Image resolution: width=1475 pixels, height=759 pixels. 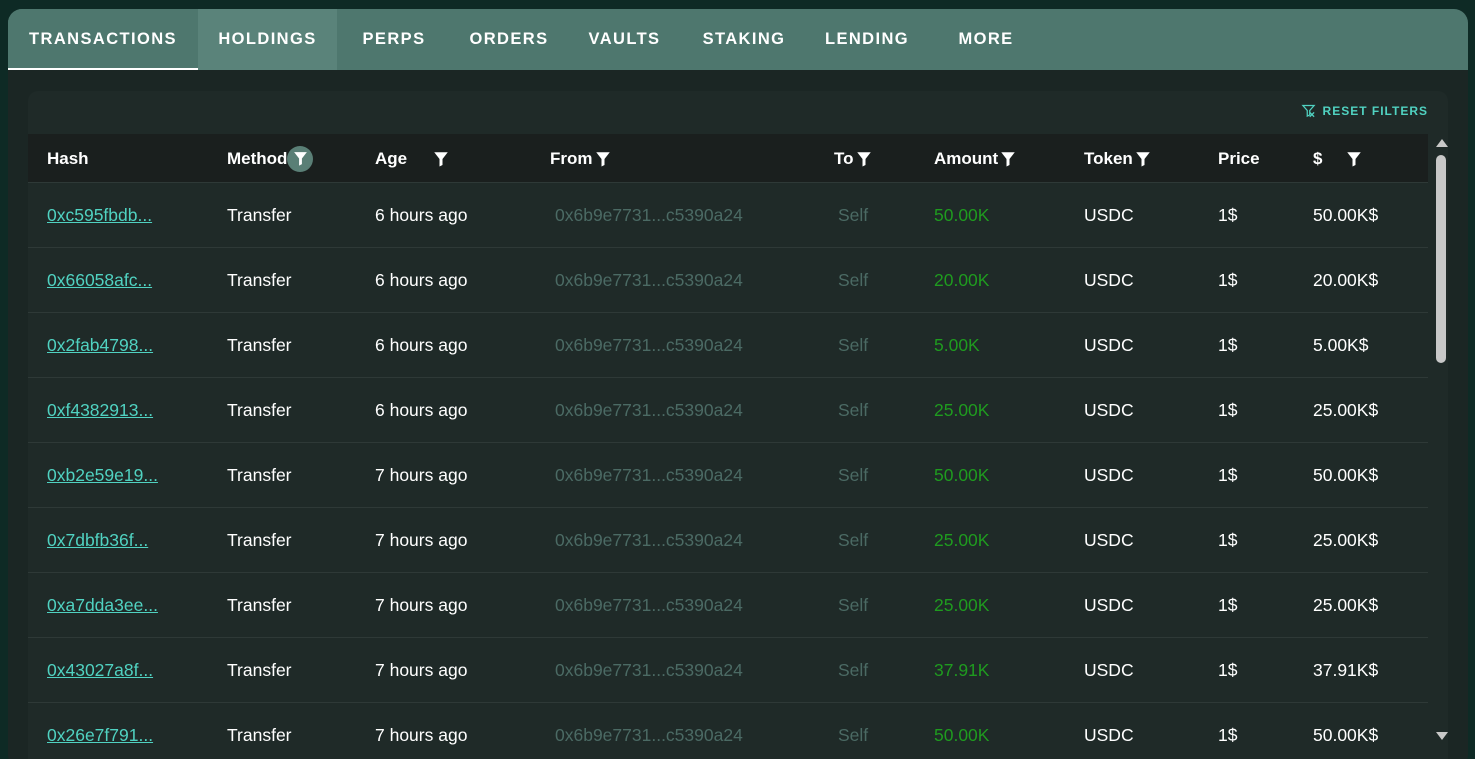 What do you see at coordinates (300, 158) in the screenshot?
I see `method-filter-icon` at bounding box center [300, 158].